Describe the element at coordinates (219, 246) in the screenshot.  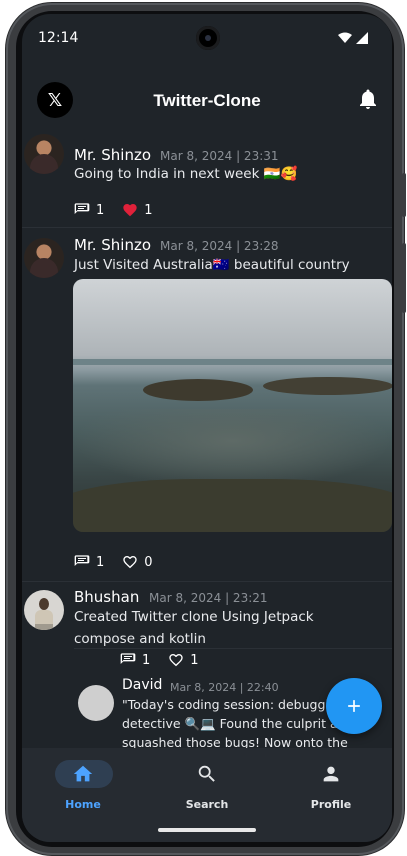
I see `tweet-date: Mar 8, 2024 | 23:28` at that location.